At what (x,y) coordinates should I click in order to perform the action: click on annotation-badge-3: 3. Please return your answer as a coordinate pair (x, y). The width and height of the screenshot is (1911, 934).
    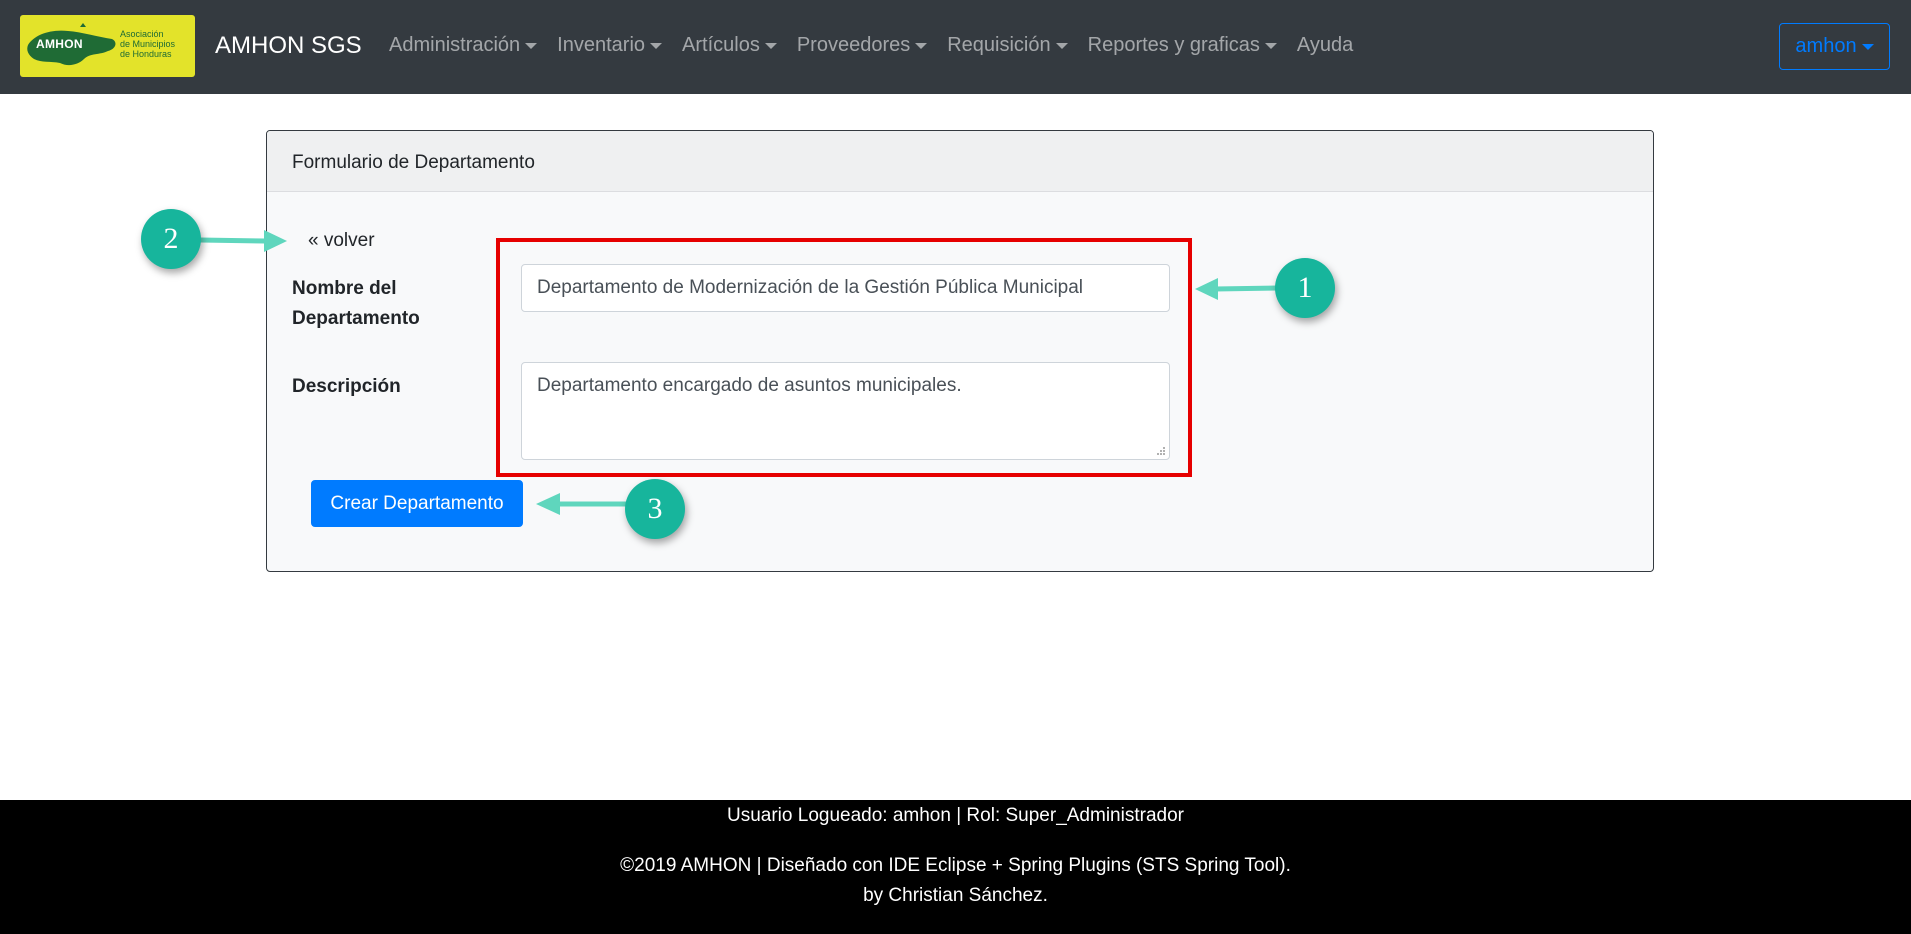
    Looking at the image, I should click on (655, 509).